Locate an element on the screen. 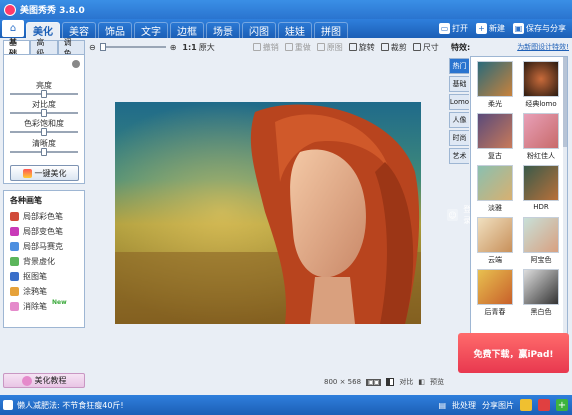 This screenshot has width=572, height=415. effect-abao: 阿宝色 is located at coordinates (541, 241).